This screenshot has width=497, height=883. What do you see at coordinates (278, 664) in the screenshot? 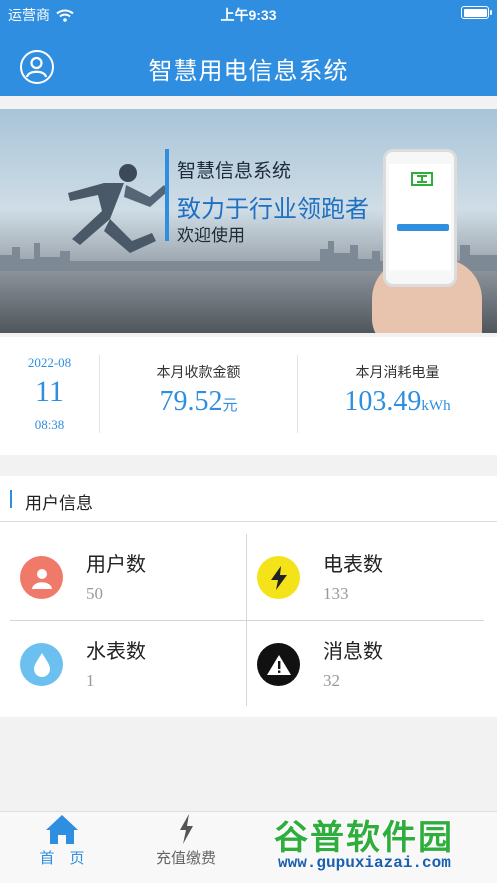
I see `warning-icon` at bounding box center [278, 664].